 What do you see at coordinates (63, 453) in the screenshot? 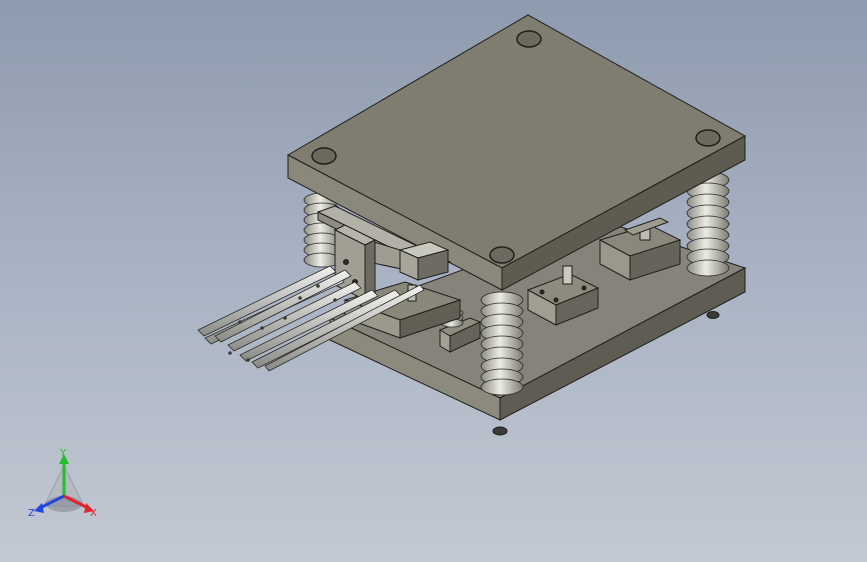
I see `y-axis-label: Y` at bounding box center [63, 453].